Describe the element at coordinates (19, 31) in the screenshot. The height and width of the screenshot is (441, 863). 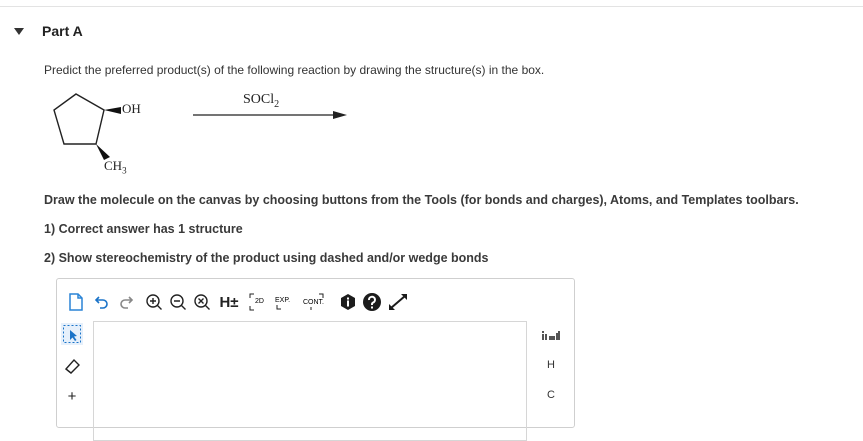
I see `caret-down-icon` at that location.